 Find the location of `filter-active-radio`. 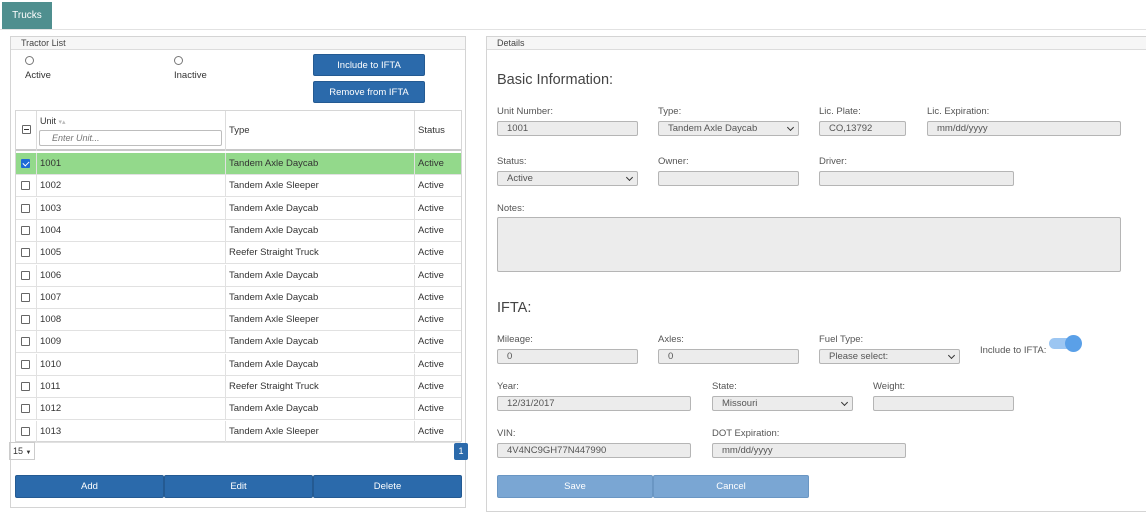

filter-active-radio is located at coordinates (29, 60).